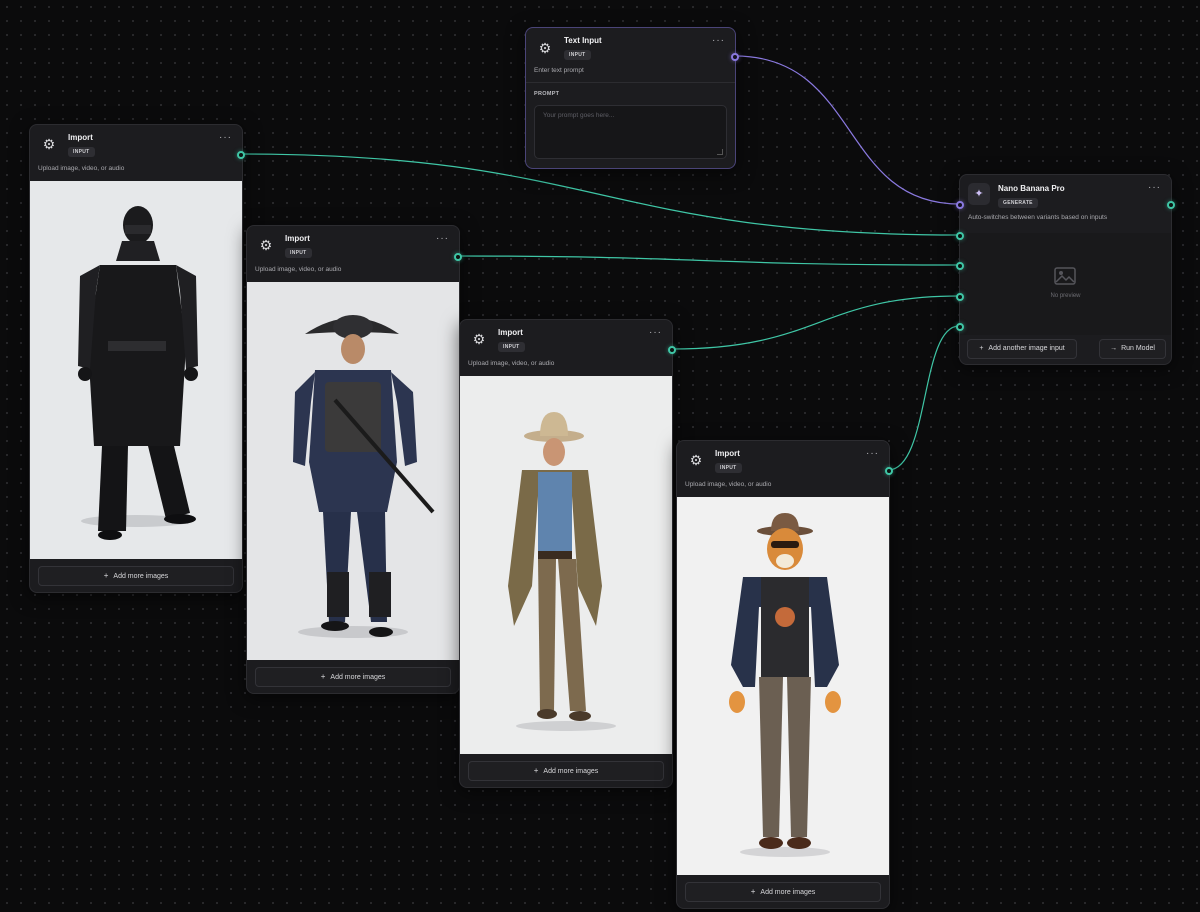  Describe the element at coordinates (1018, 203) in the screenshot. I see `node-badge: GENERATE` at that location.